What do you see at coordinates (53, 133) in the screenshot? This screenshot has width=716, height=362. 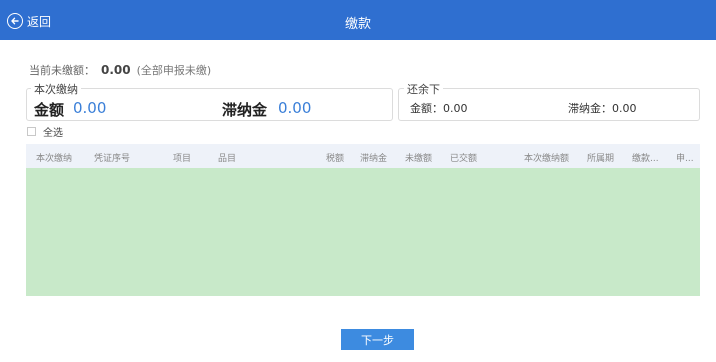 I see `select-all-label: 全选` at bounding box center [53, 133].